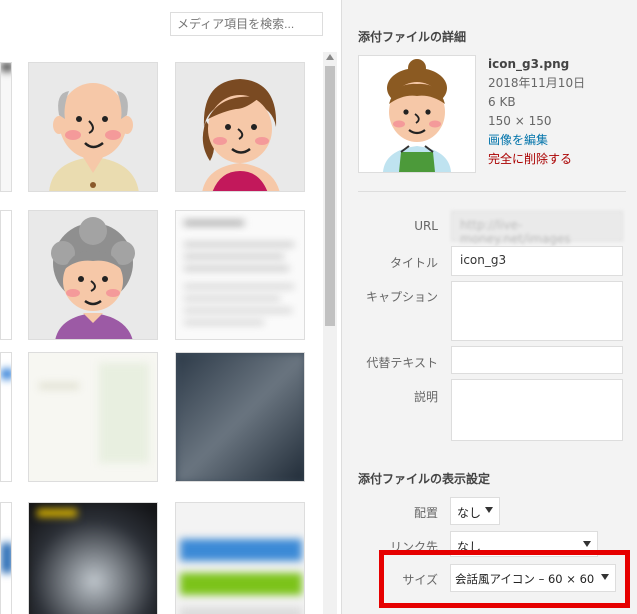  I want to click on file-name: icon_g3.png, so click(529, 64).